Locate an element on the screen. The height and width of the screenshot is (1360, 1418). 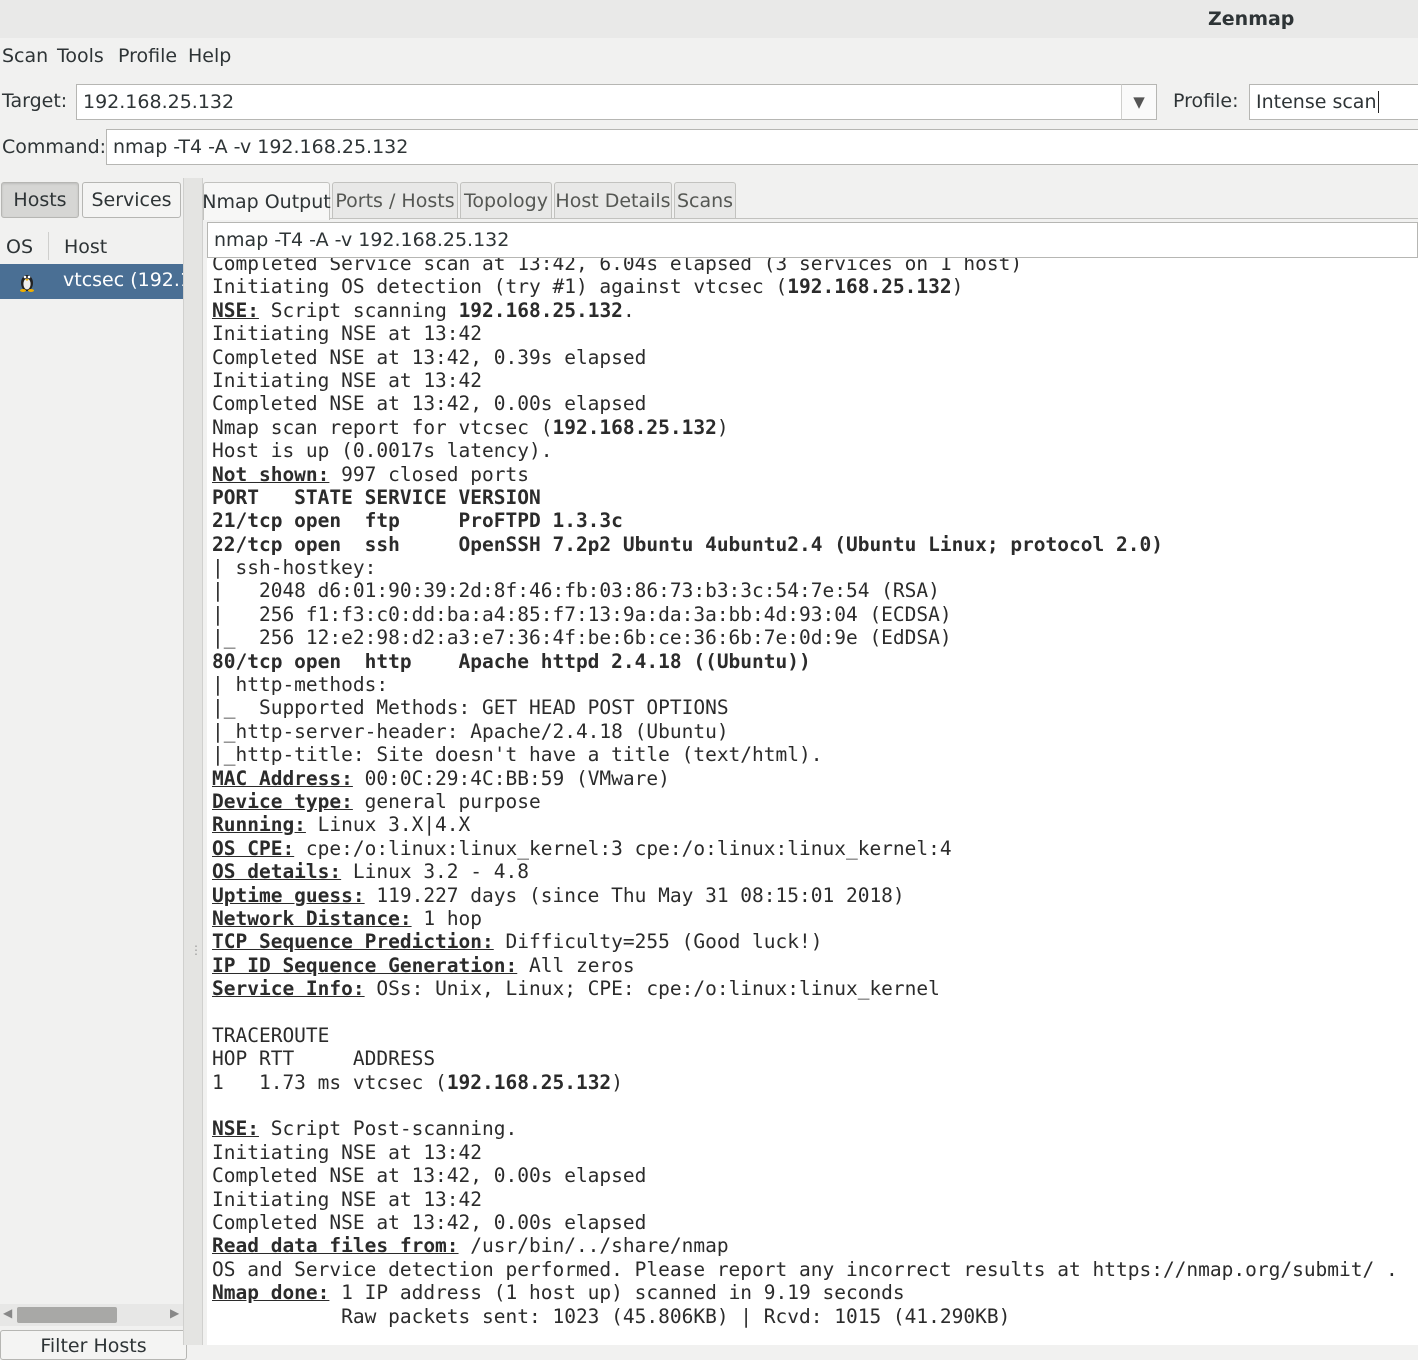
menu-scan: Scan is located at coordinates (25, 56).